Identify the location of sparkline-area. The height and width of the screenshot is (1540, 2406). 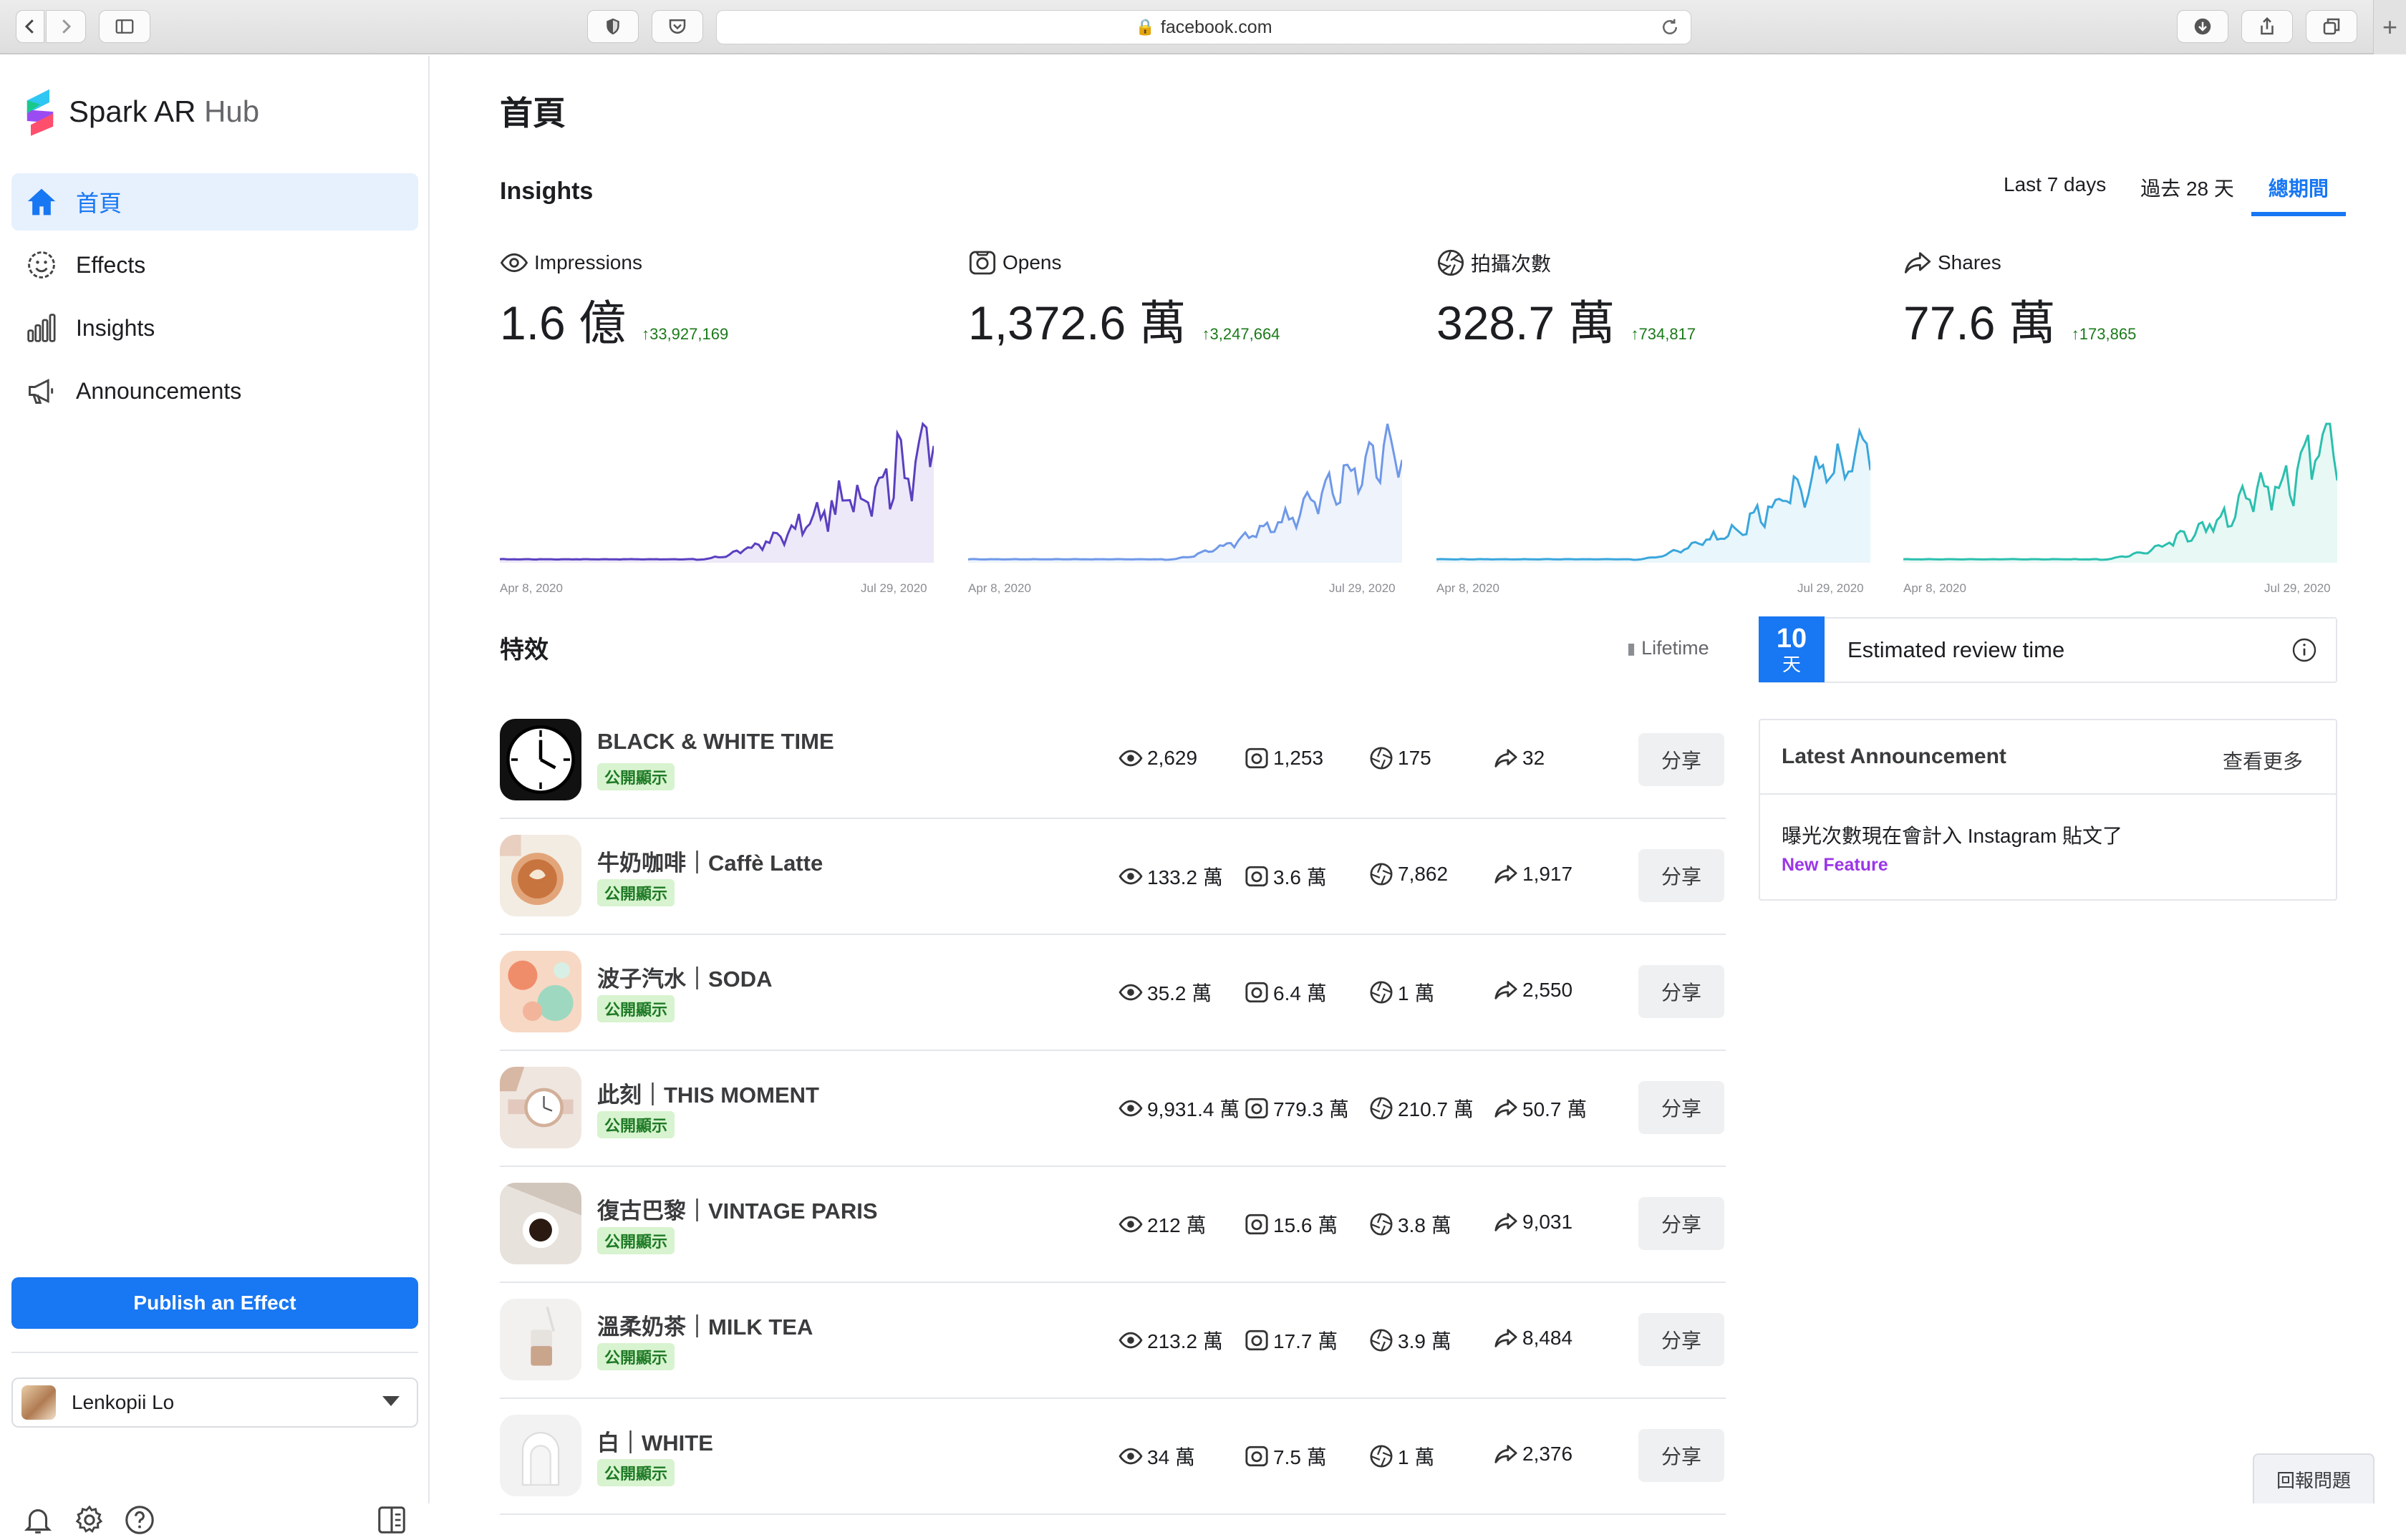
(717, 494).